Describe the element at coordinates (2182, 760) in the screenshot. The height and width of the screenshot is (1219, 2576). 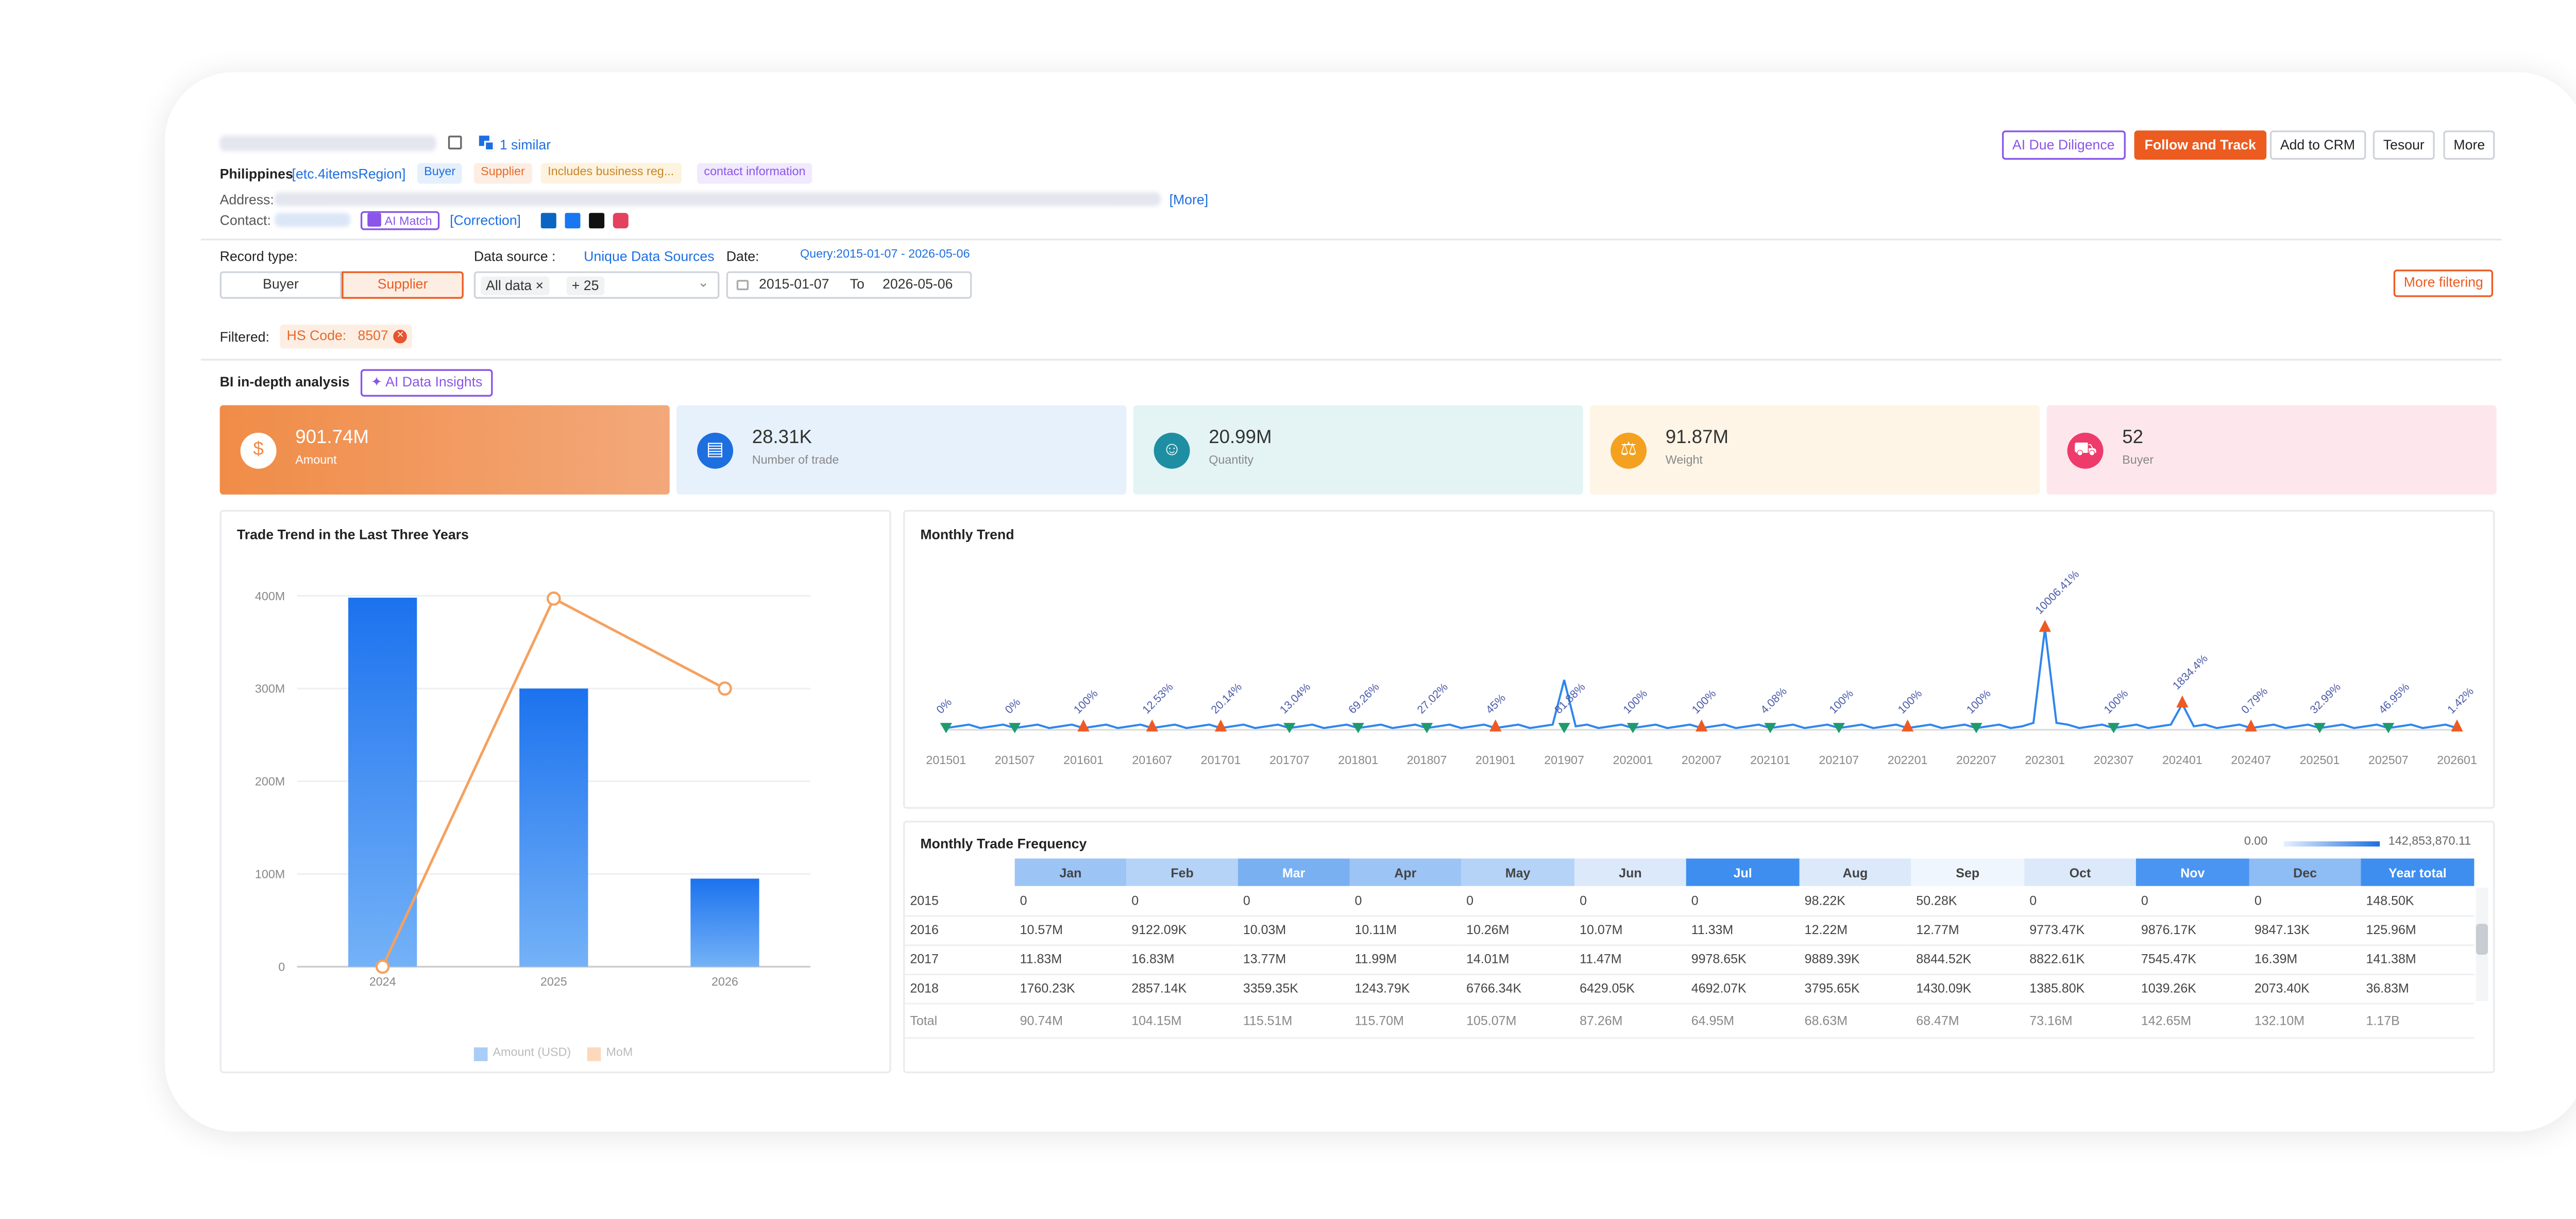
I see `x-tick-label: 202401` at that location.